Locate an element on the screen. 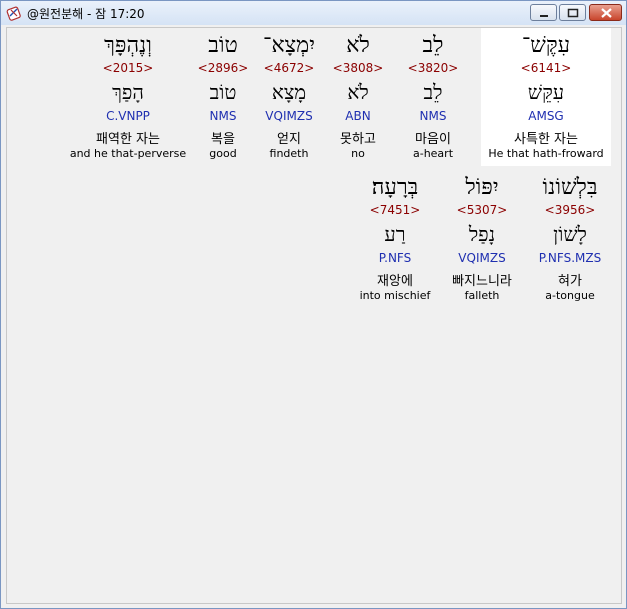 Image resolution: width=627 pixels, height=609 pixels. strong-number: <3808> is located at coordinates (358, 68).